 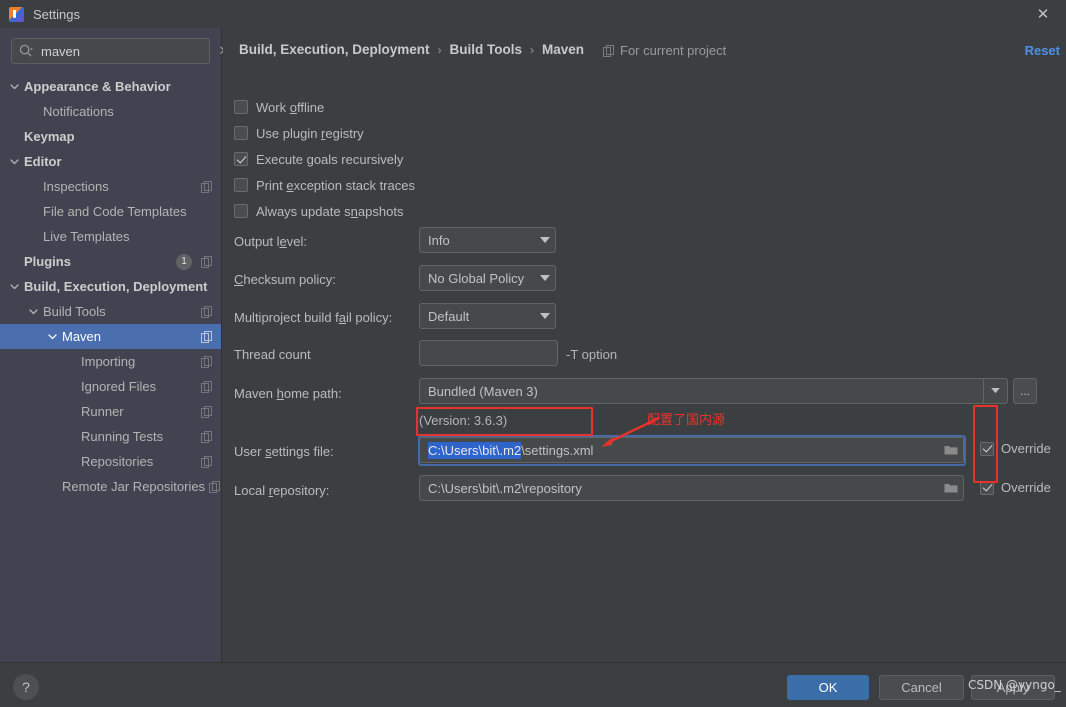 What do you see at coordinates (110, 261) in the screenshot?
I see `sidebar-item-plugins: Plugins 1` at bounding box center [110, 261].